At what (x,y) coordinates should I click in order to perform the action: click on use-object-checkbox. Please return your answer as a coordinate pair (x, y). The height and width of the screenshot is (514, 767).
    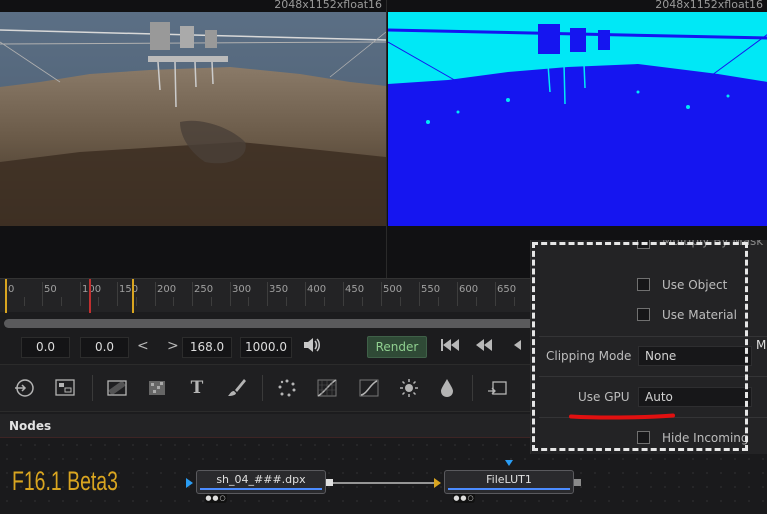
    Looking at the image, I should click on (643, 284).